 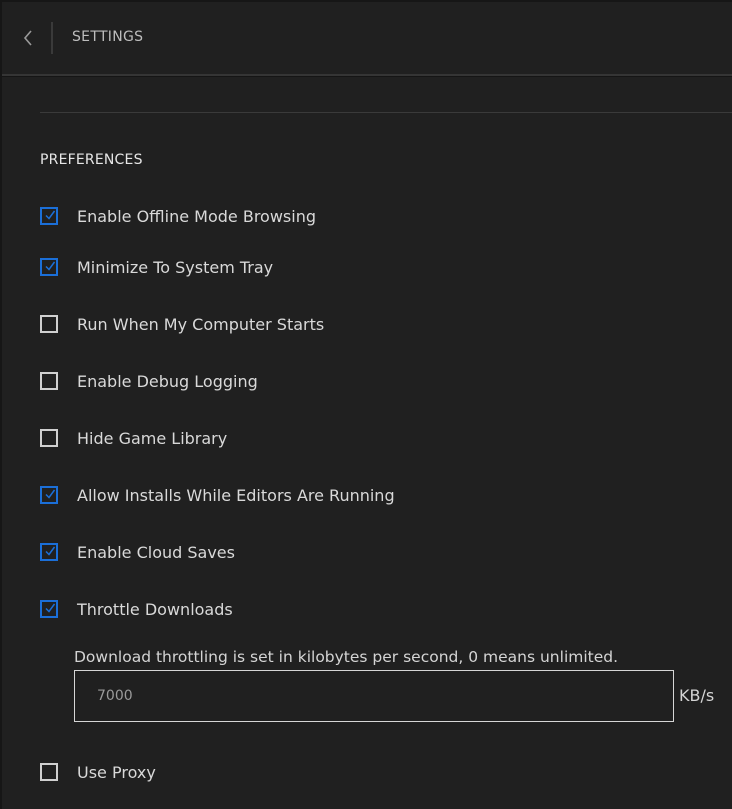 I want to click on option-throttle-downloads: Throttle Downloads, so click(x=136, y=609).